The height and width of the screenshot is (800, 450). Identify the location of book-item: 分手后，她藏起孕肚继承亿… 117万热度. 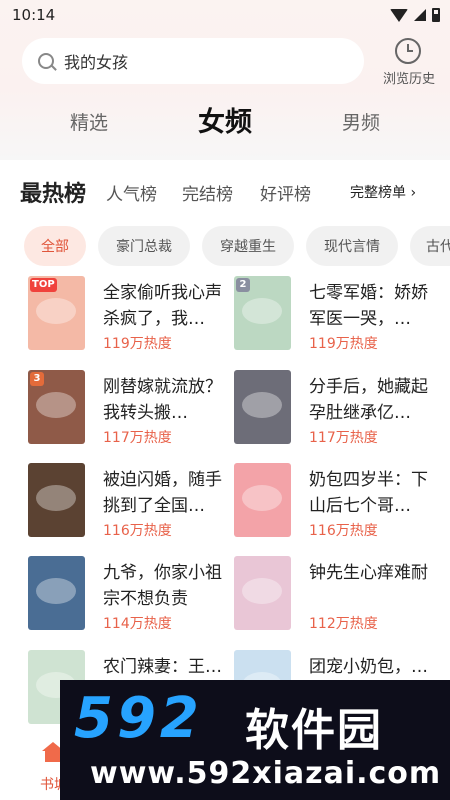
(334, 410).